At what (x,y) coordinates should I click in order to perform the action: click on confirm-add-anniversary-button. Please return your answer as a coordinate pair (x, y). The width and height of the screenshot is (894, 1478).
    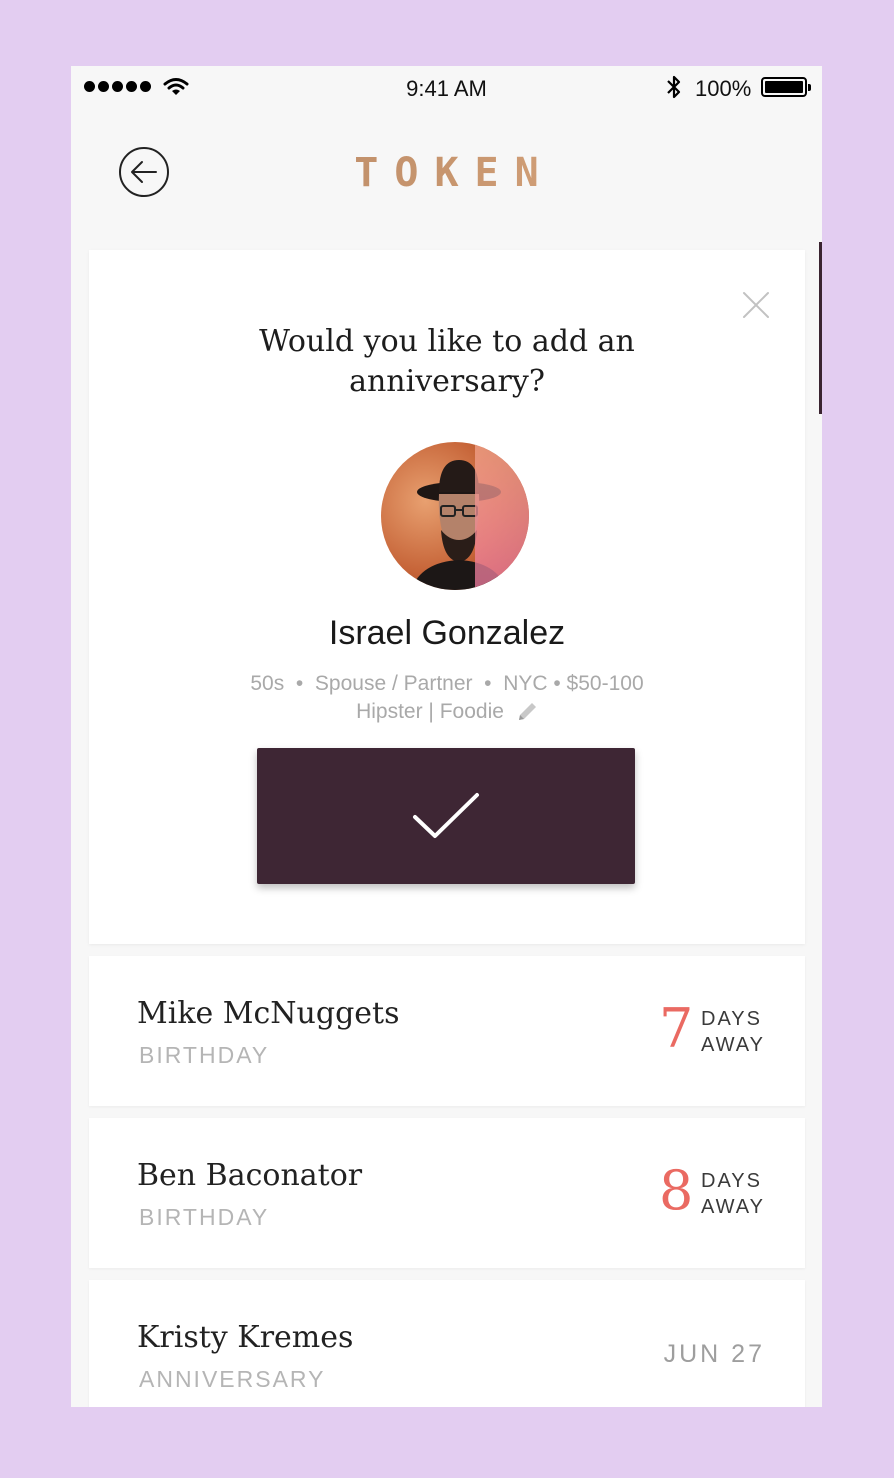
    Looking at the image, I should click on (446, 816).